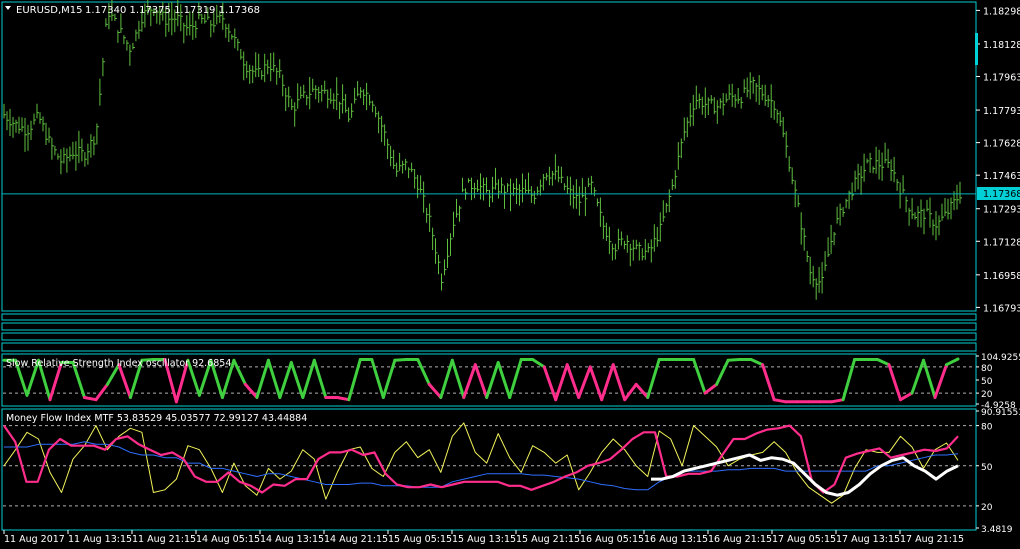  Describe the element at coordinates (164, 539) in the screenshot. I see `time-tick-label: 11 Aug 21:15` at that location.